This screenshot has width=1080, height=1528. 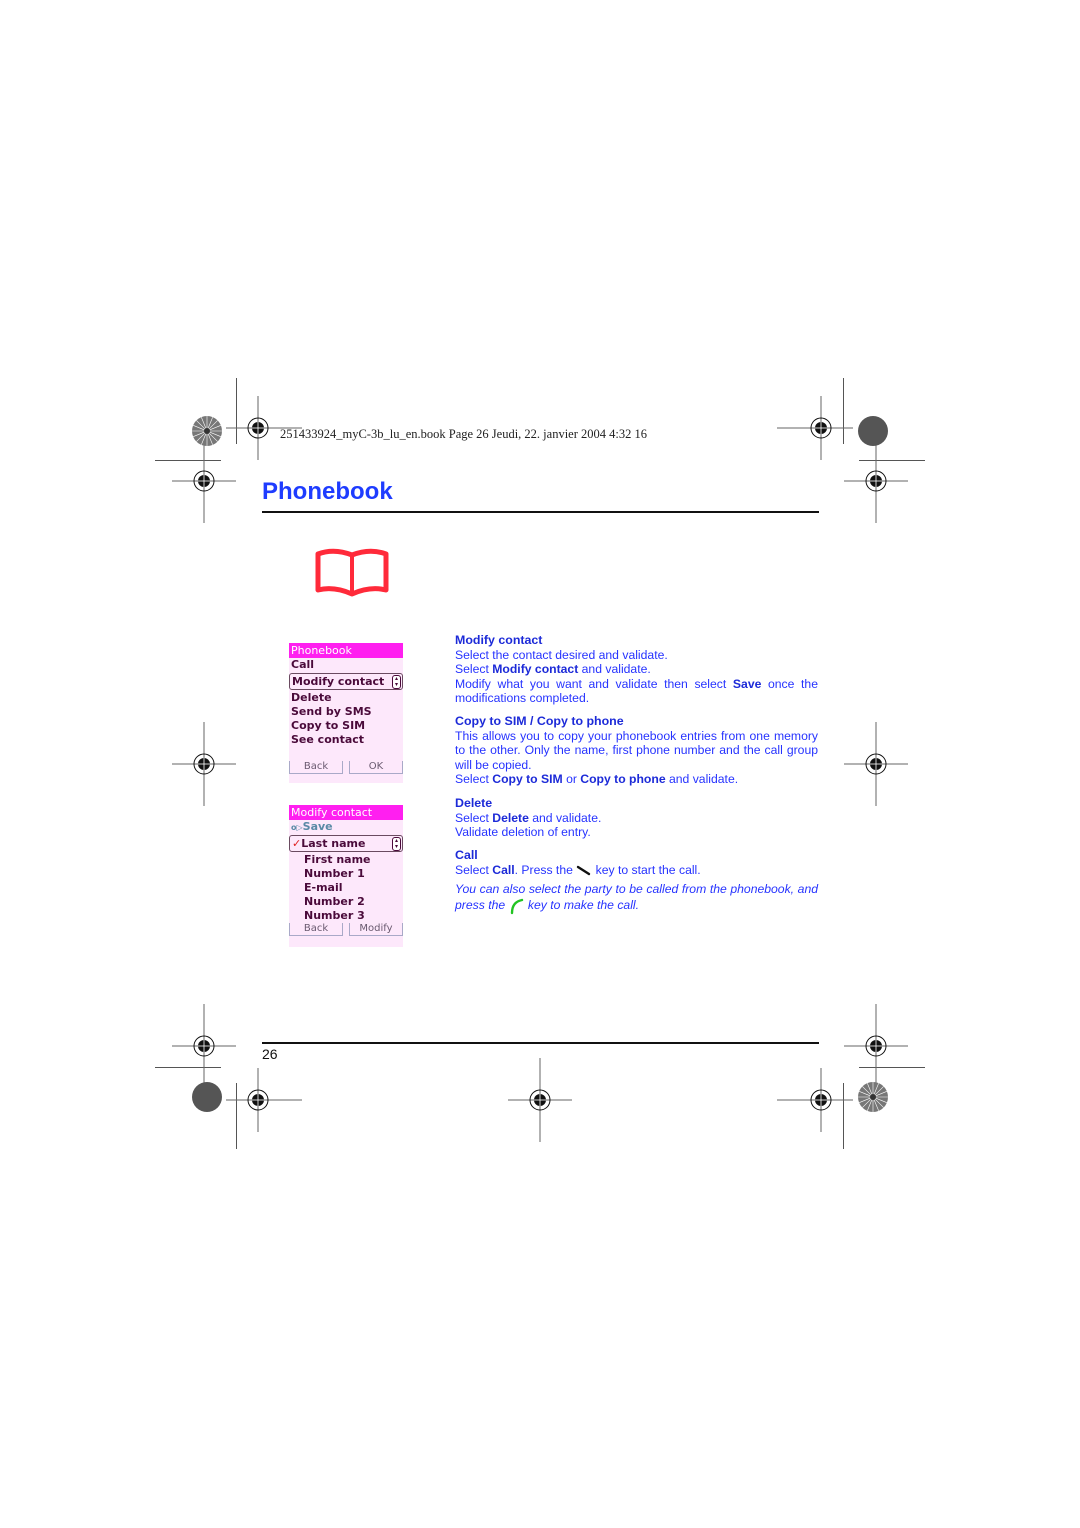 What do you see at coordinates (346, 768) in the screenshot?
I see `softkeys: Back OK` at bounding box center [346, 768].